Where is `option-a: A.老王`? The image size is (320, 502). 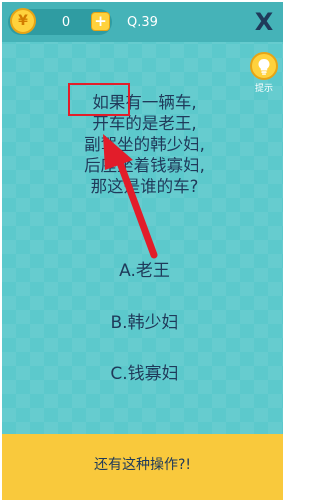
option-a: A.老王 is located at coordinates (144, 271).